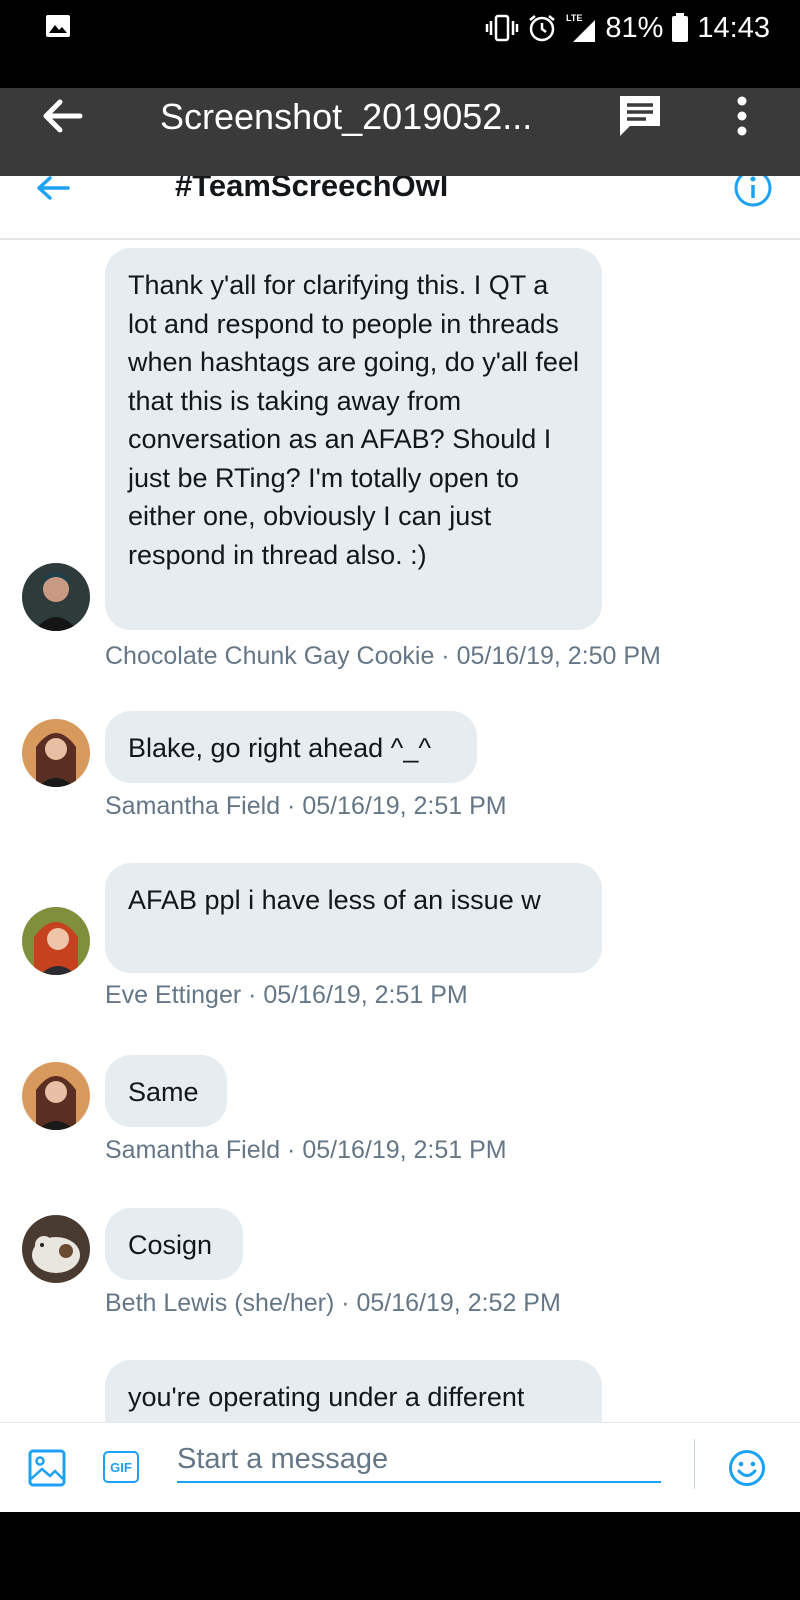 The image size is (800, 1600). What do you see at coordinates (291, 747) in the screenshot?
I see `message-bubble: Blake, go right ahead ^_^` at bounding box center [291, 747].